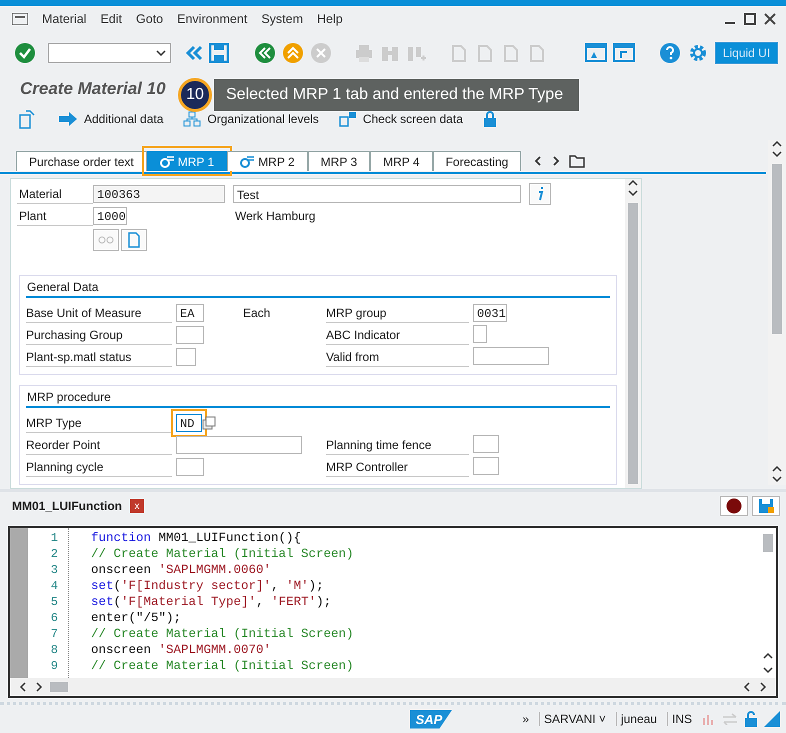  What do you see at coordinates (577, 161) in the screenshot?
I see `folder-icon` at bounding box center [577, 161].